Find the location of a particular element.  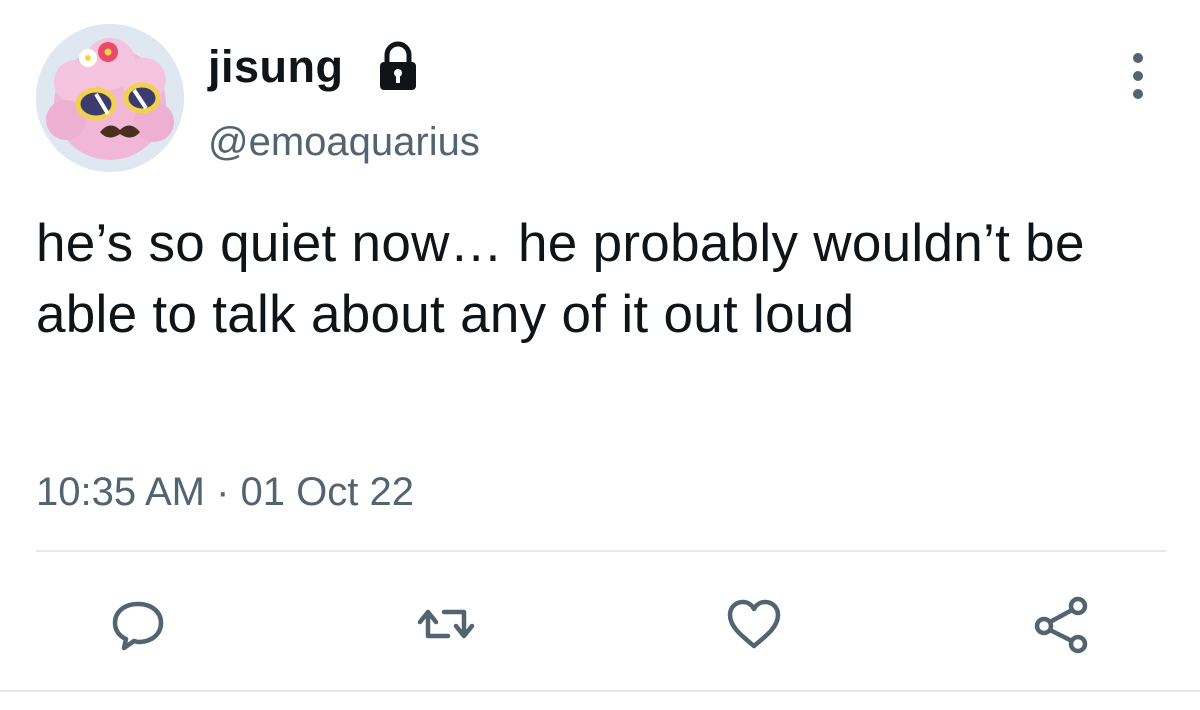

reply-icon is located at coordinates (138, 626).